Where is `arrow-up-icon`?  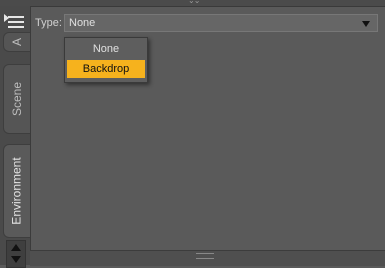 arrow-up-icon is located at coordinates (16, 247).